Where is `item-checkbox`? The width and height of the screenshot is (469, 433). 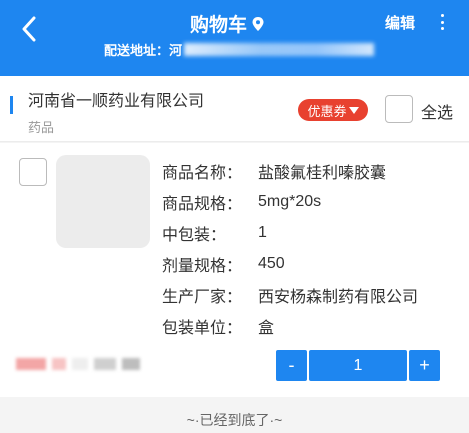 item-checkbox is located at coordinates (33, 172).